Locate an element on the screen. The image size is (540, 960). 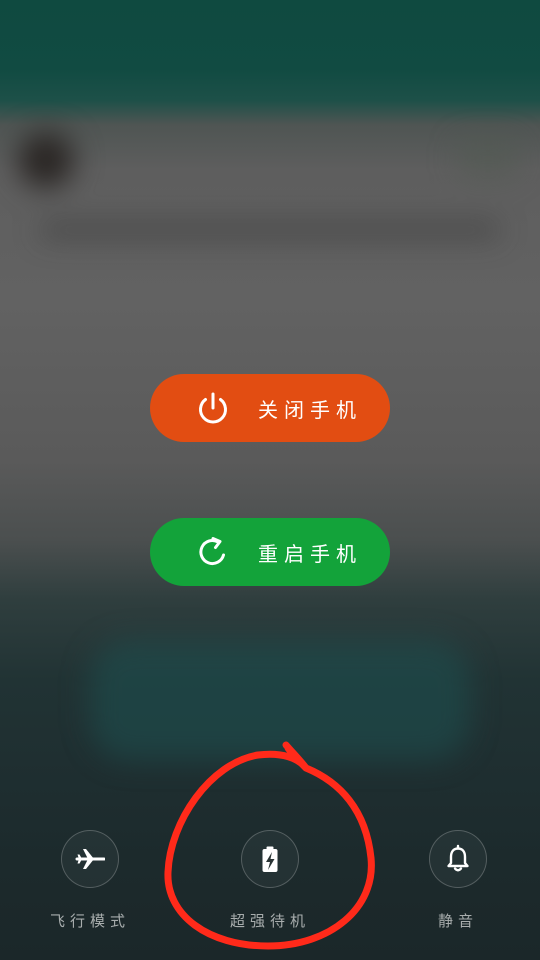
restart-label: 重启手机 is located at coordinates (310, 553).